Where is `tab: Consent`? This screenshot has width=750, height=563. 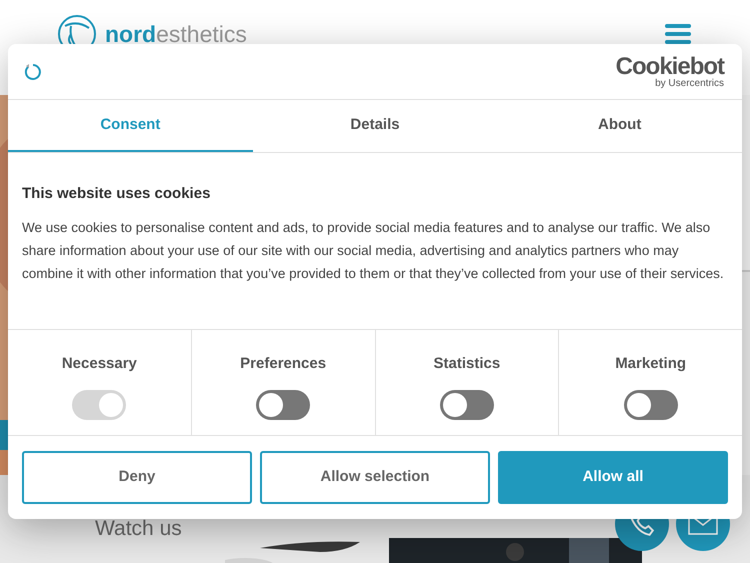
tab: Consent is located at coordinates (130, 126).